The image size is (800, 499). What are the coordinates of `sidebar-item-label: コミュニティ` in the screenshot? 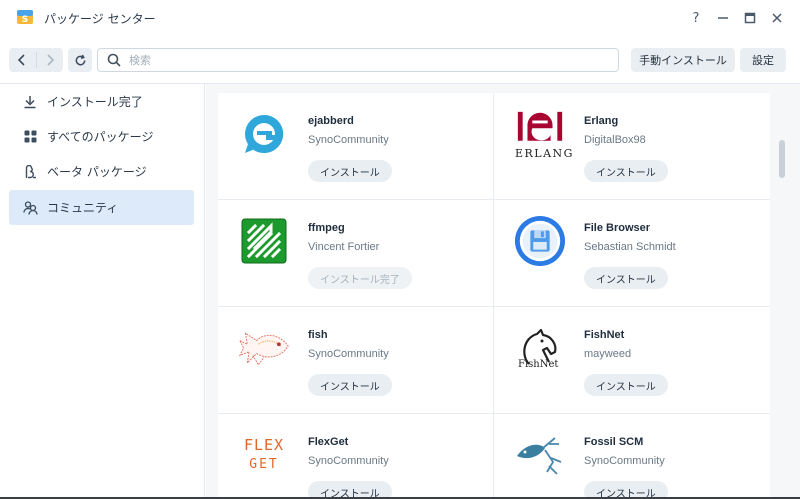 It's located at (83, 208).